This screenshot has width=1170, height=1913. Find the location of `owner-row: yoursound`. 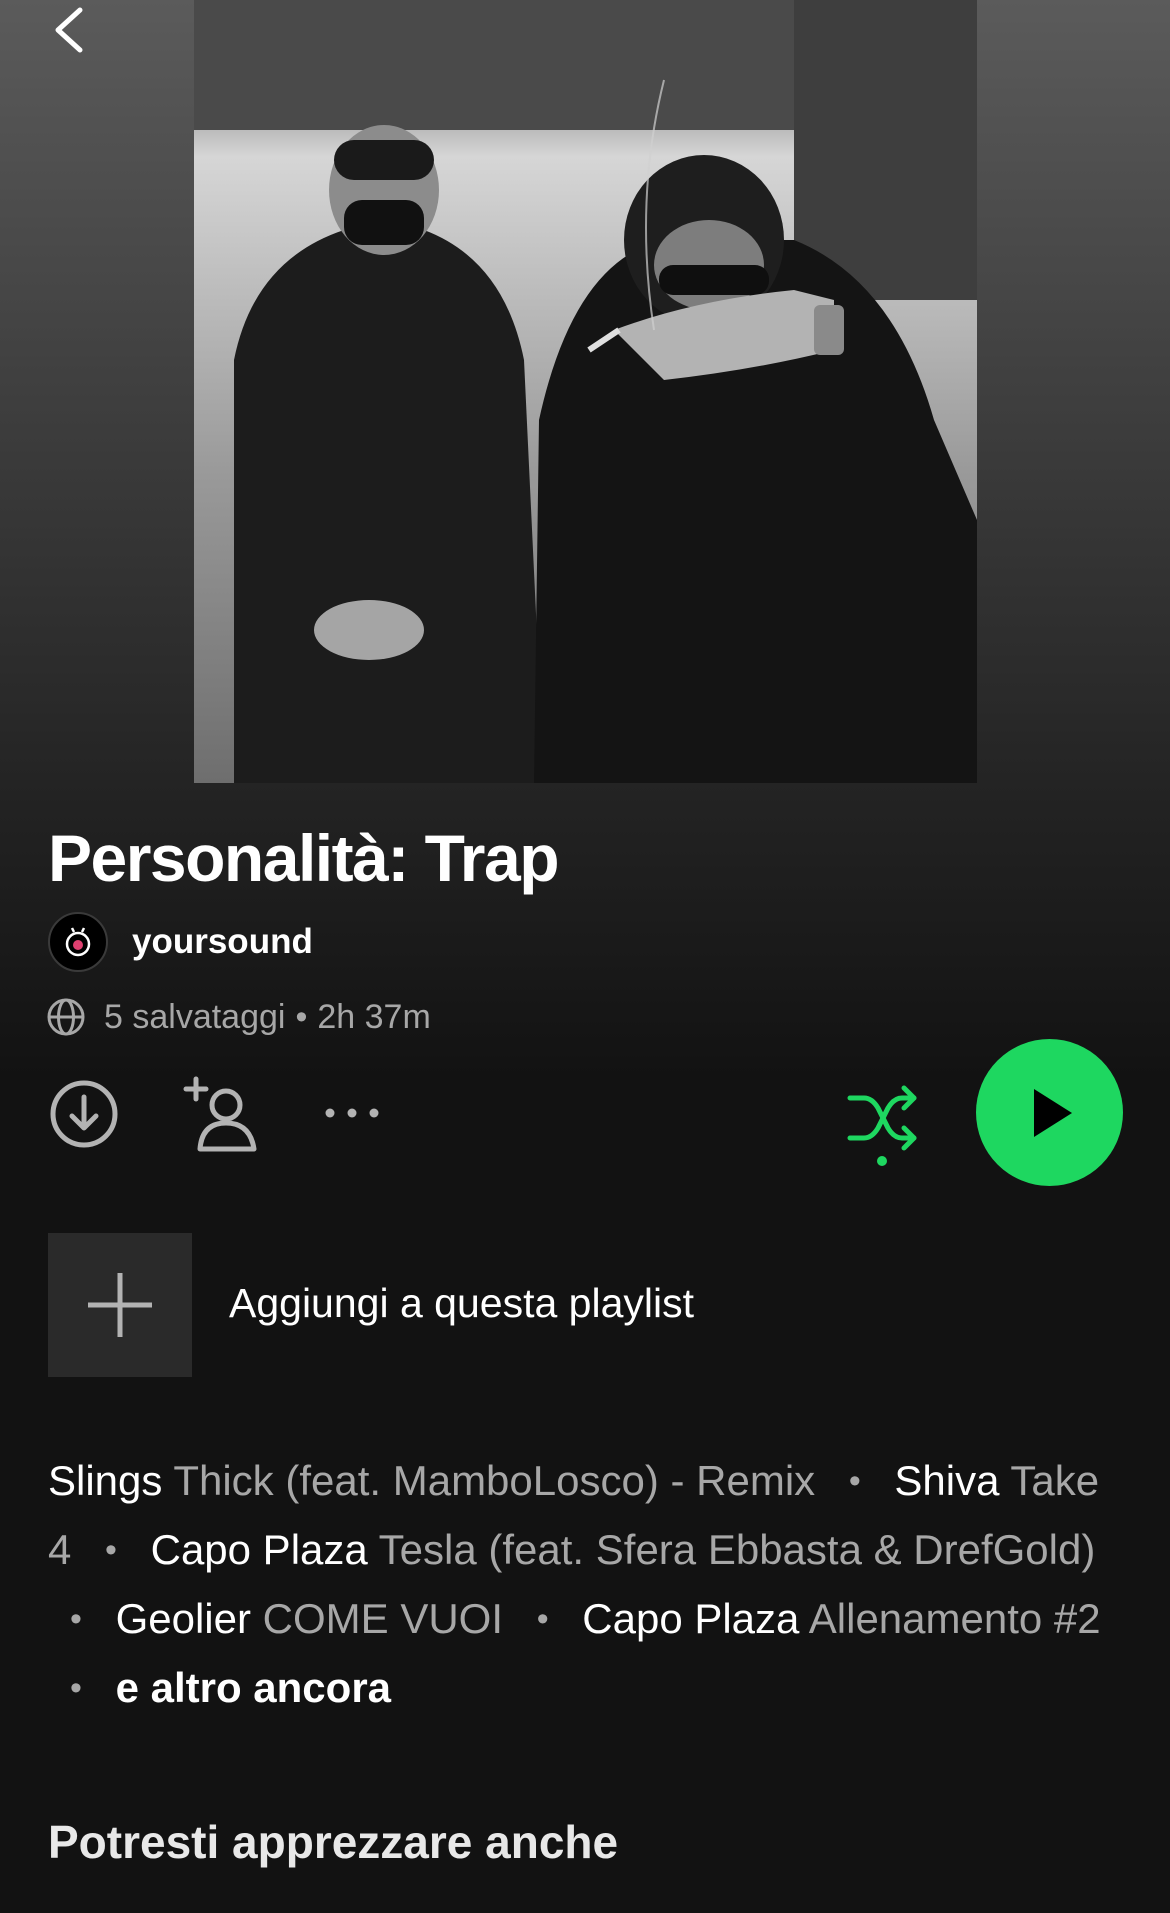

owner-row: yoursound is located at coordinates (180, 942).